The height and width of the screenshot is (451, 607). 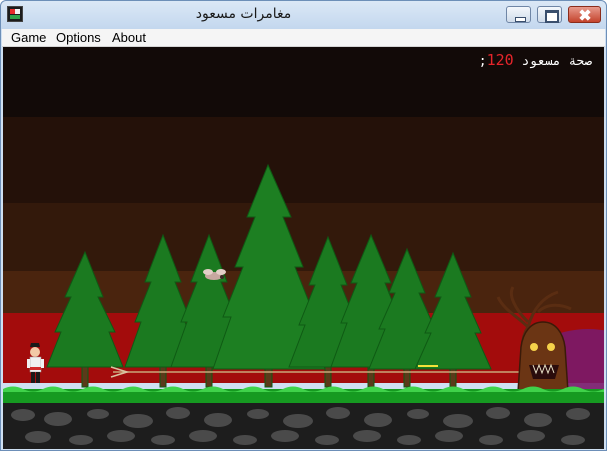 I want to click on title-bar: مغامرات مسعود, so click(x=303, y=15).